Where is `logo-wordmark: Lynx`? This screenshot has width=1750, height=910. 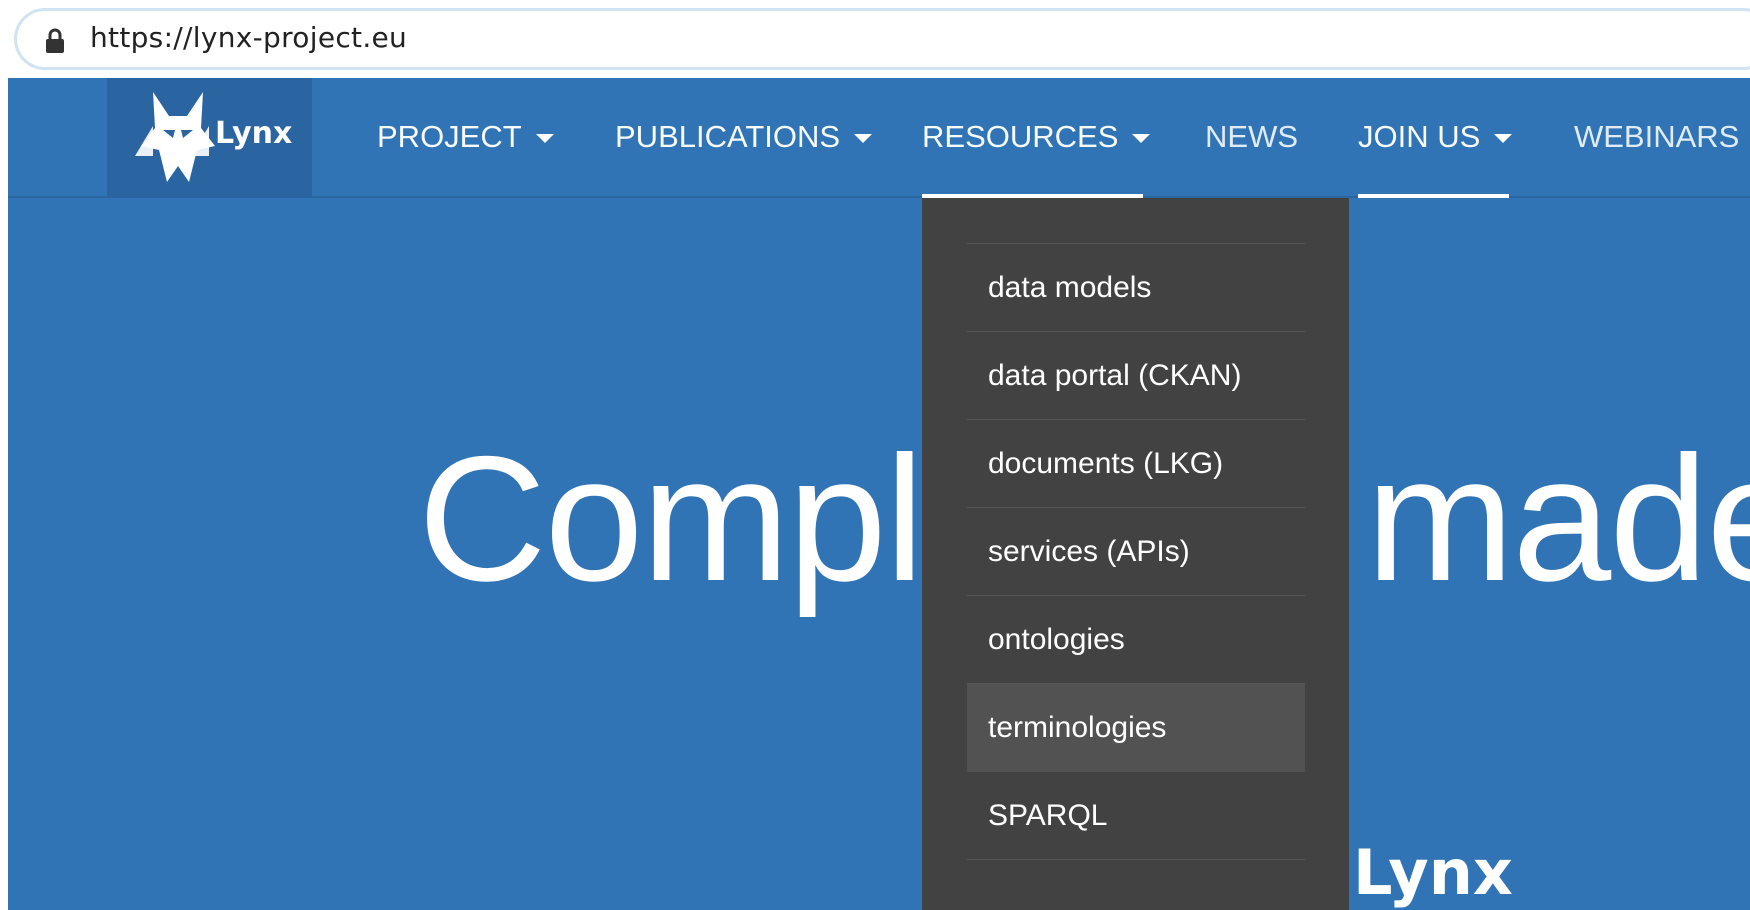
logo-wordmark: Lynx is located at coordinates (254, 133).